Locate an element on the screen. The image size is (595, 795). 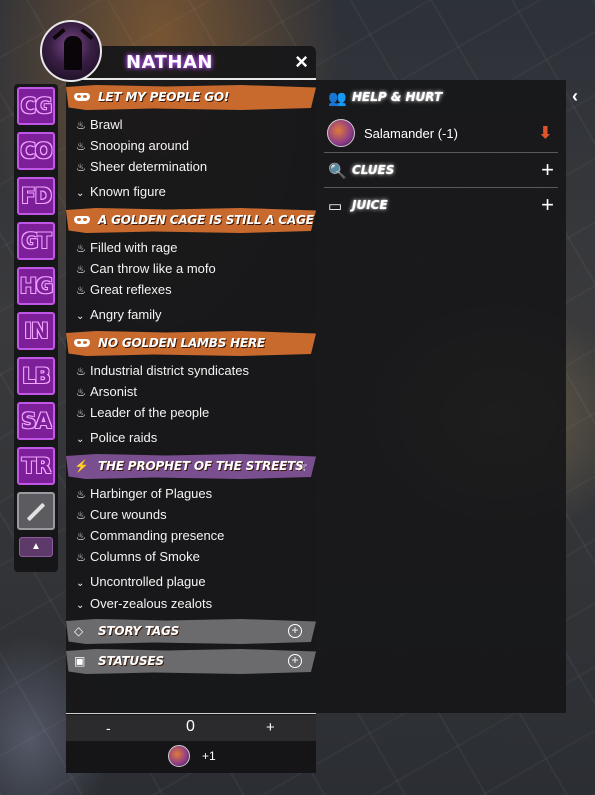
power-tag: ♨ Snooping around is located at coordinates (191, 145).